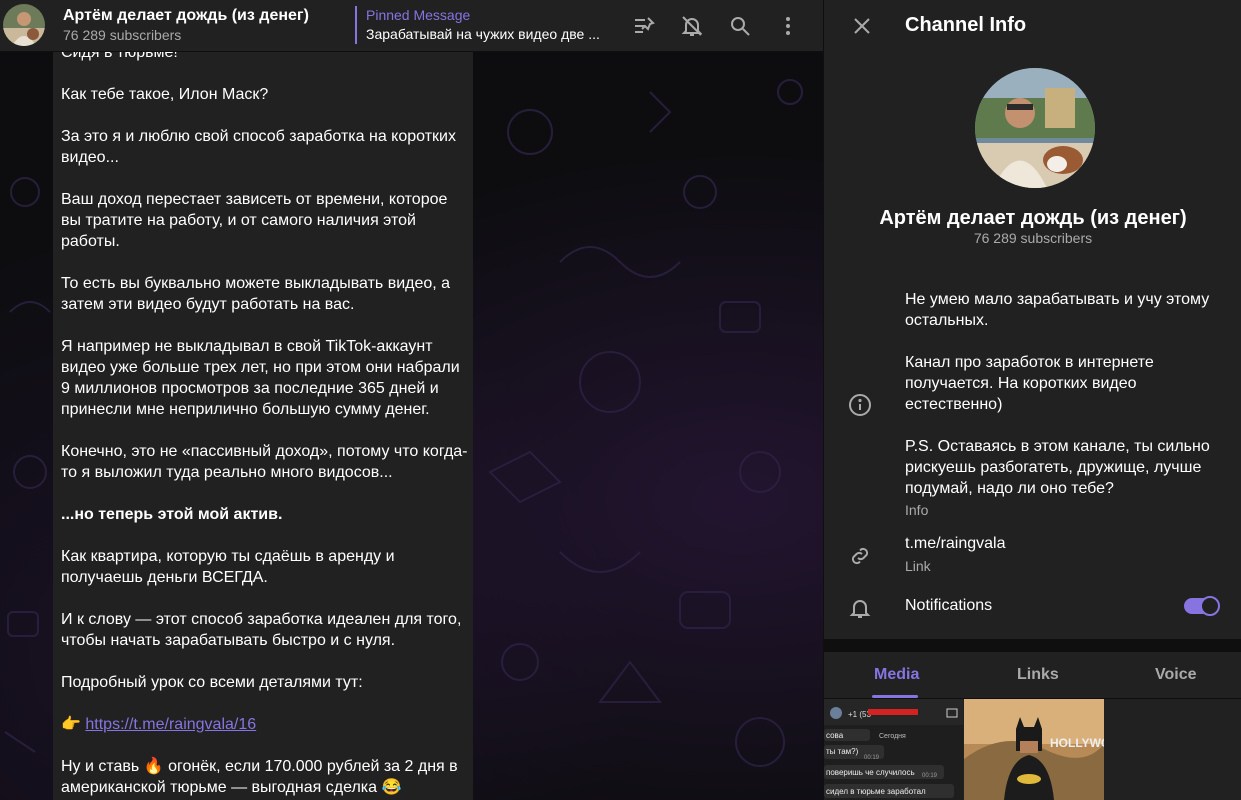 This screenshot has height=800, width=1241. What do you see at coordinates (1033, 238) in the screenshot?
I see `channel-subscribers: 76 289 subscribers` at bounding box center [1033, 238].